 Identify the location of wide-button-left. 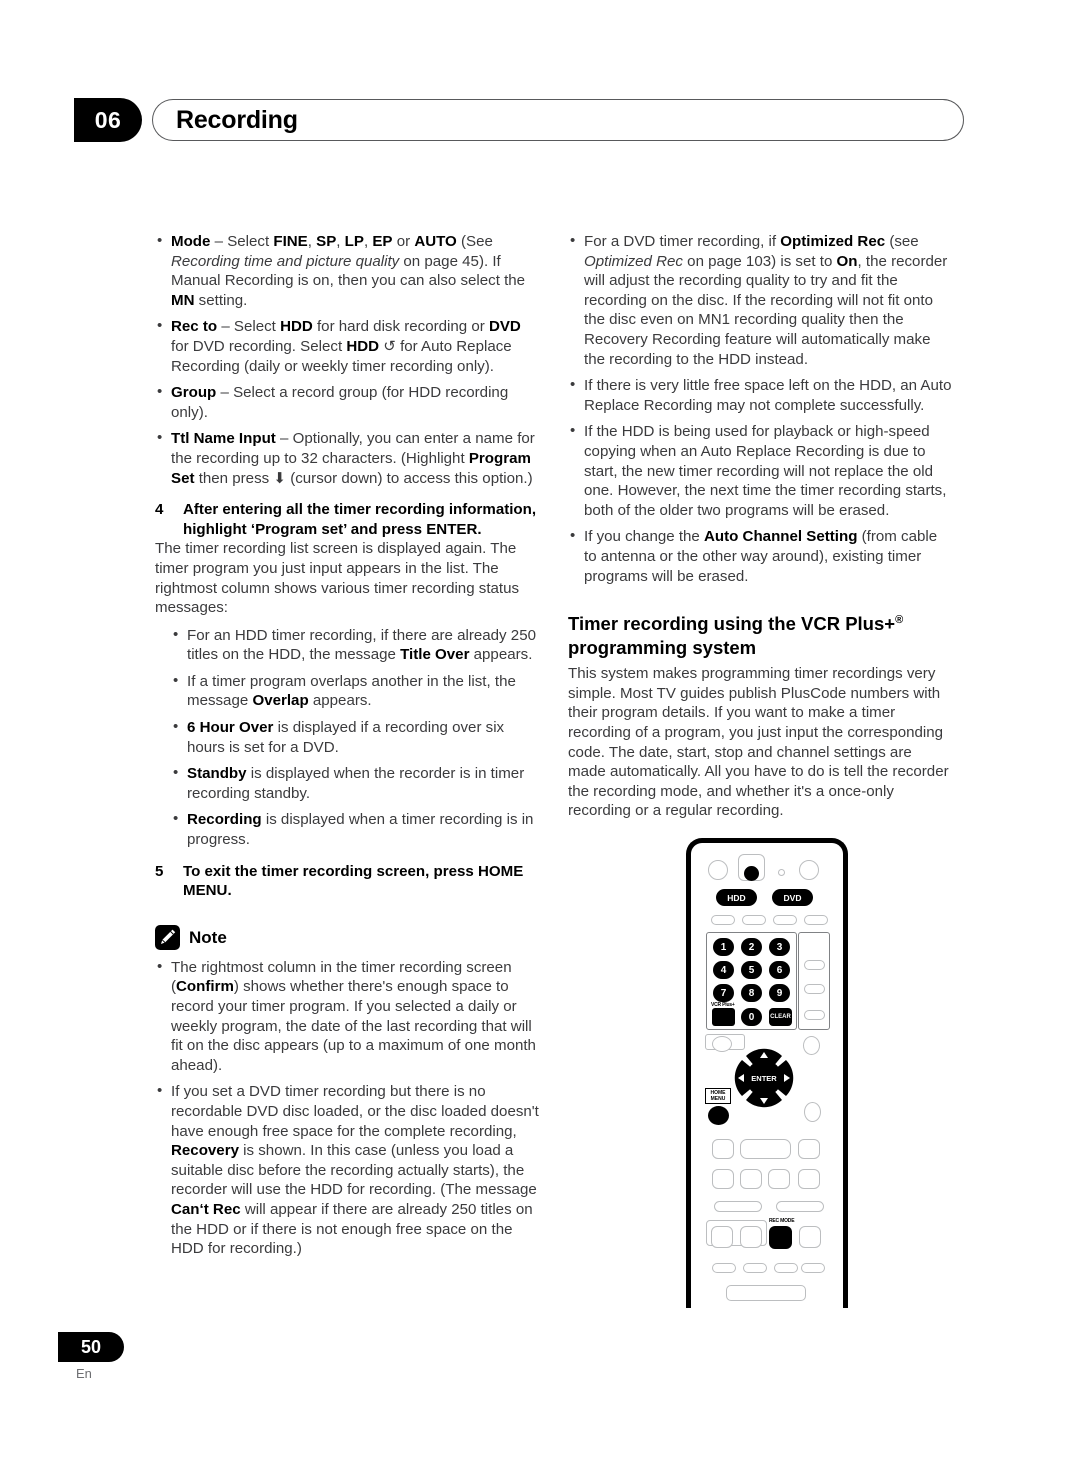
(738, 1206).